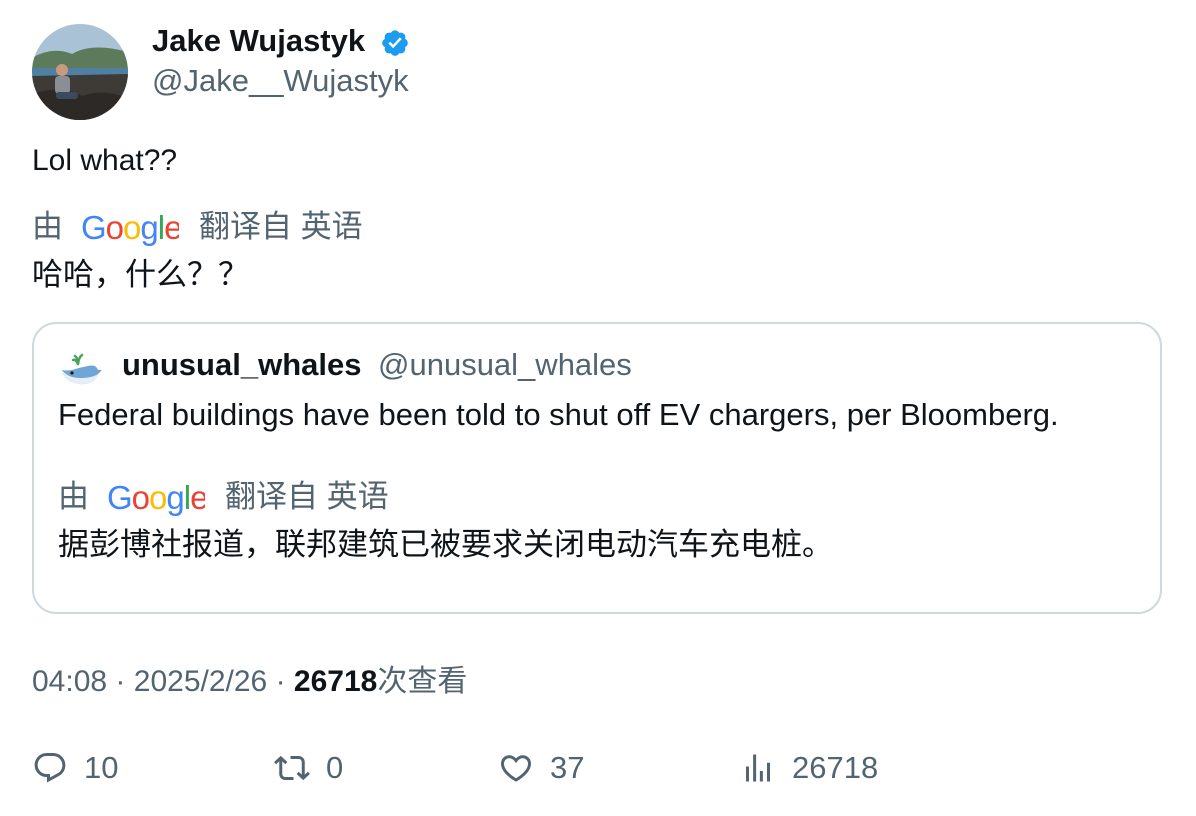 Image resolution: width=1196 pixels, height=816 pixels. What do you see at coordinates (50, 768) in the screenshot?
I see `reply-icon` at bounding box center [50, 768].